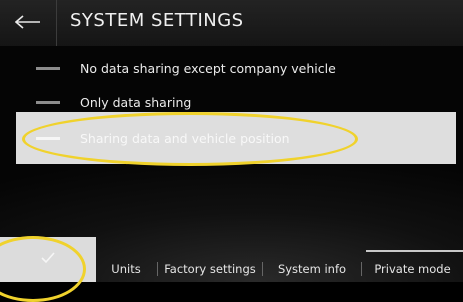 The width and height of the screenshot is (463, 302). I want to click on tab-units: Units, so click(126, 268).